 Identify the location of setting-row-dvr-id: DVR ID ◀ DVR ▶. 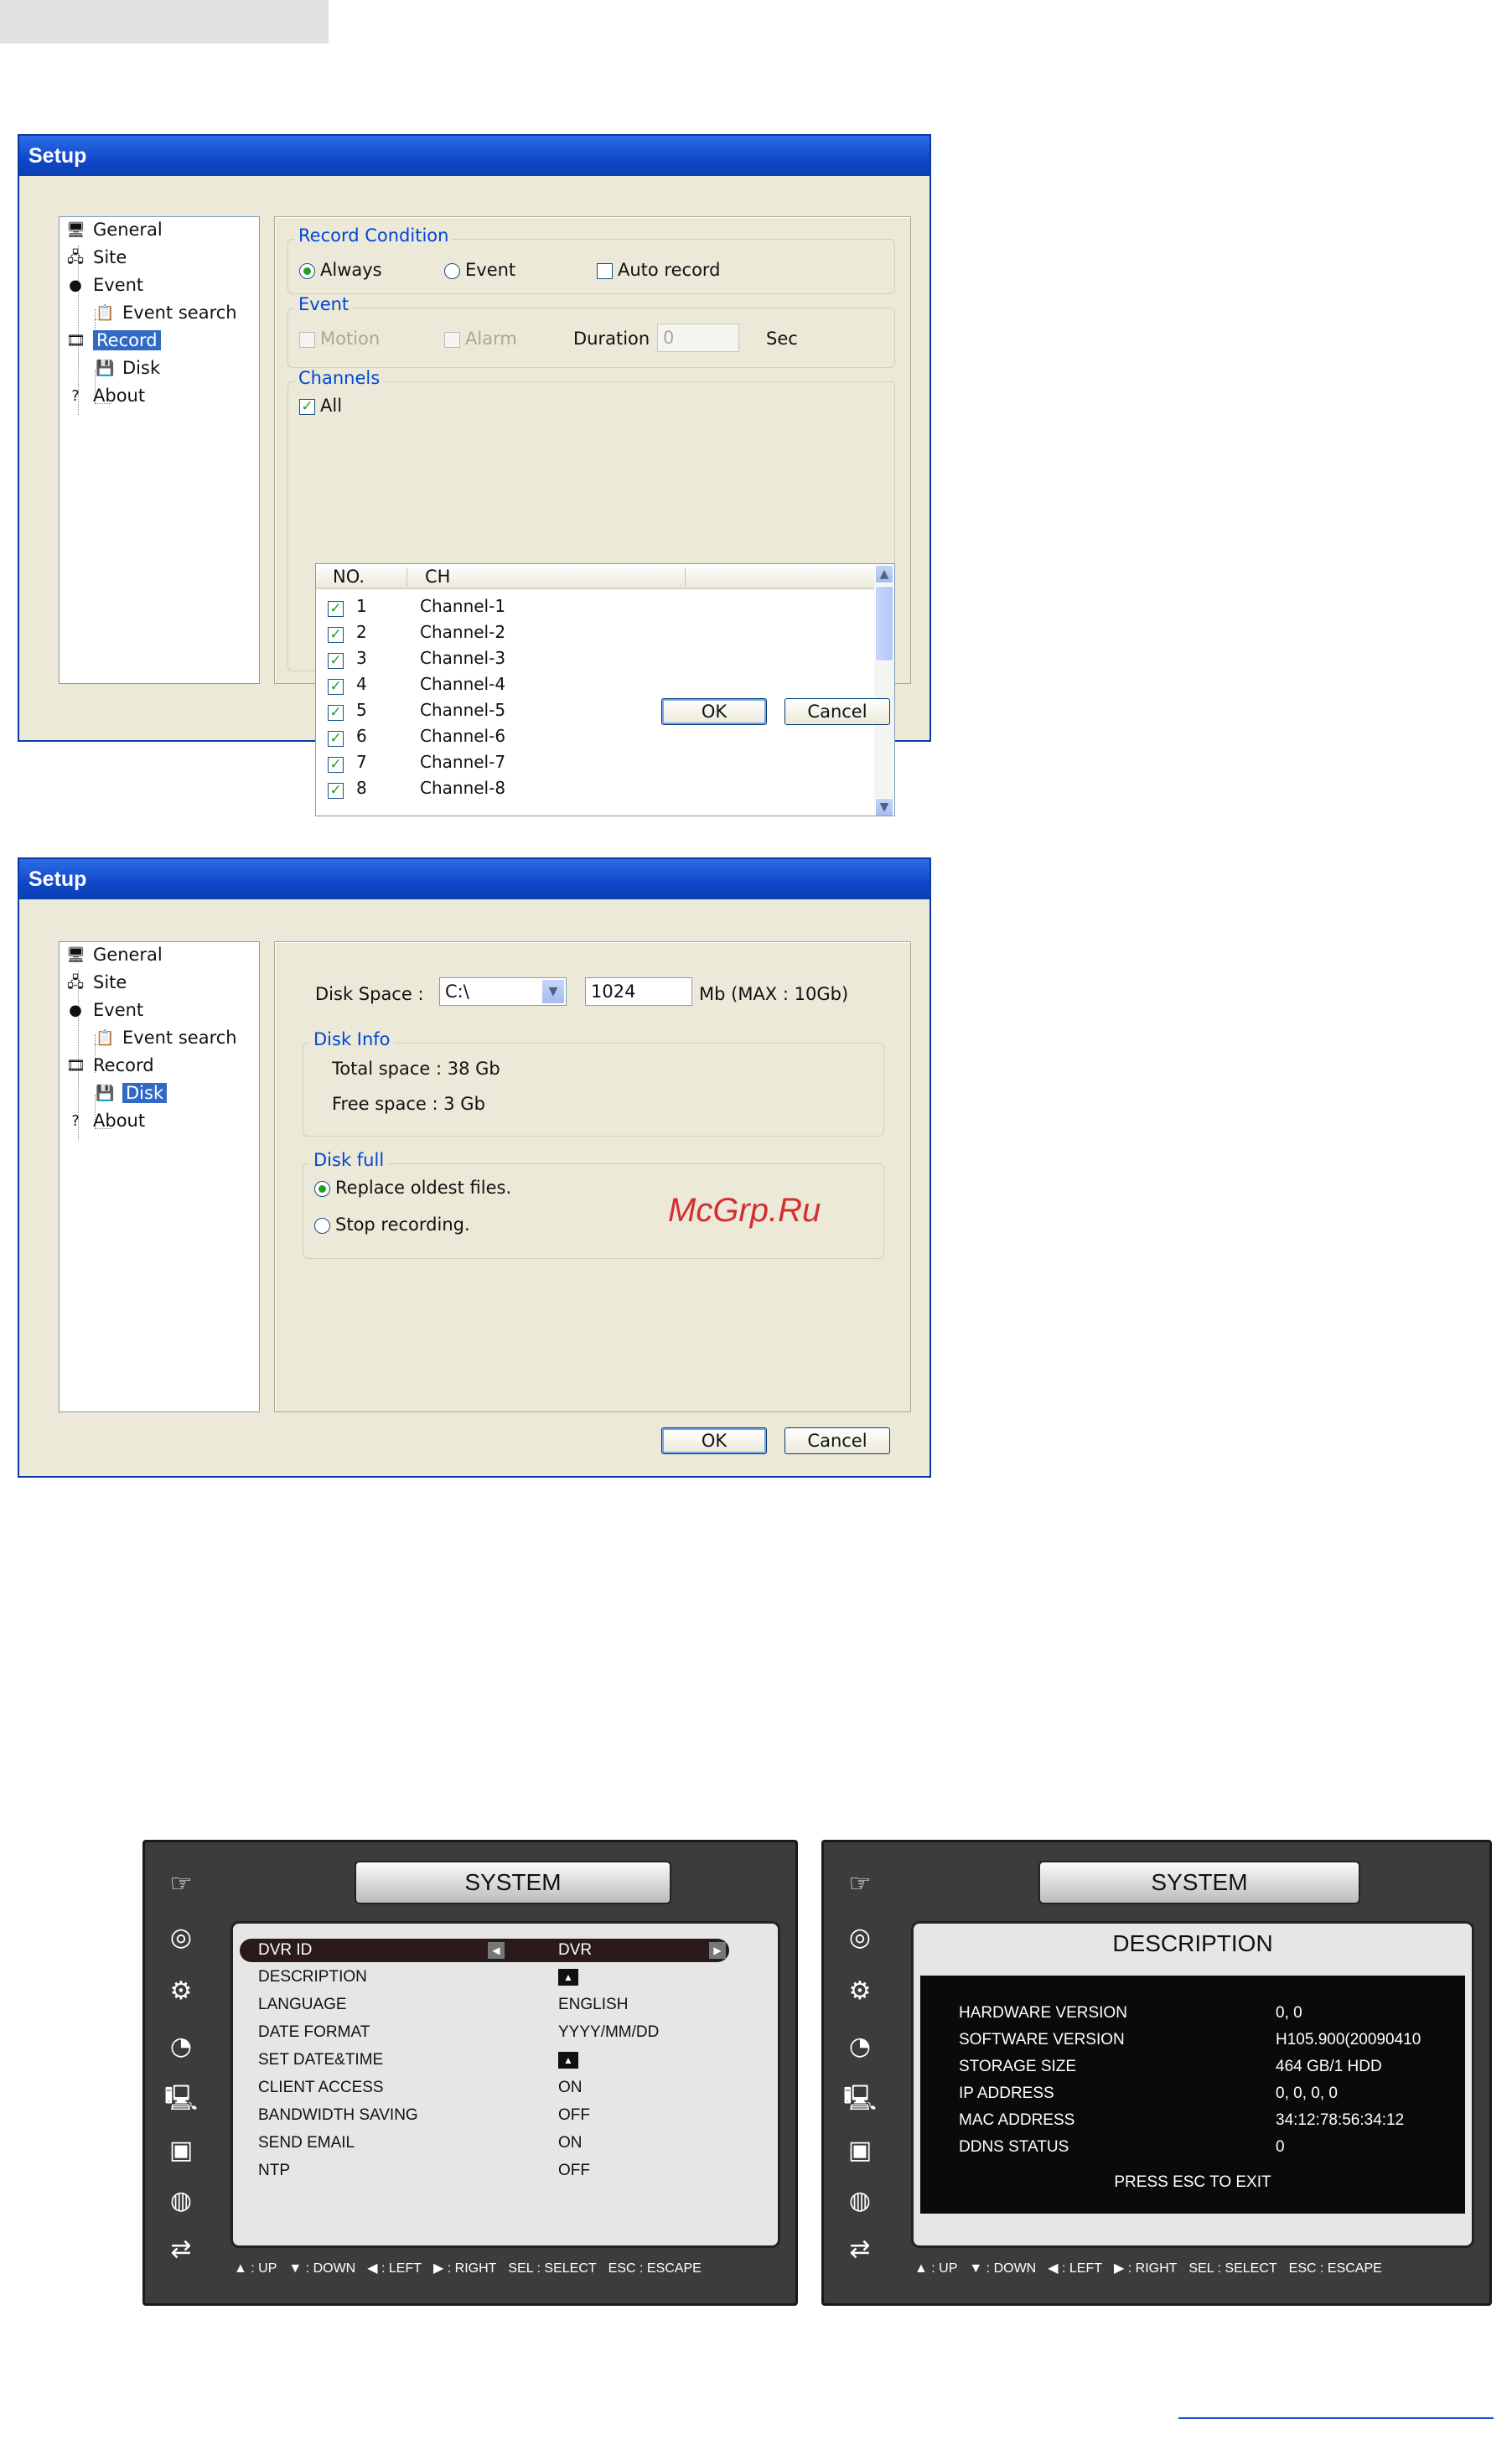
(493, 1950).